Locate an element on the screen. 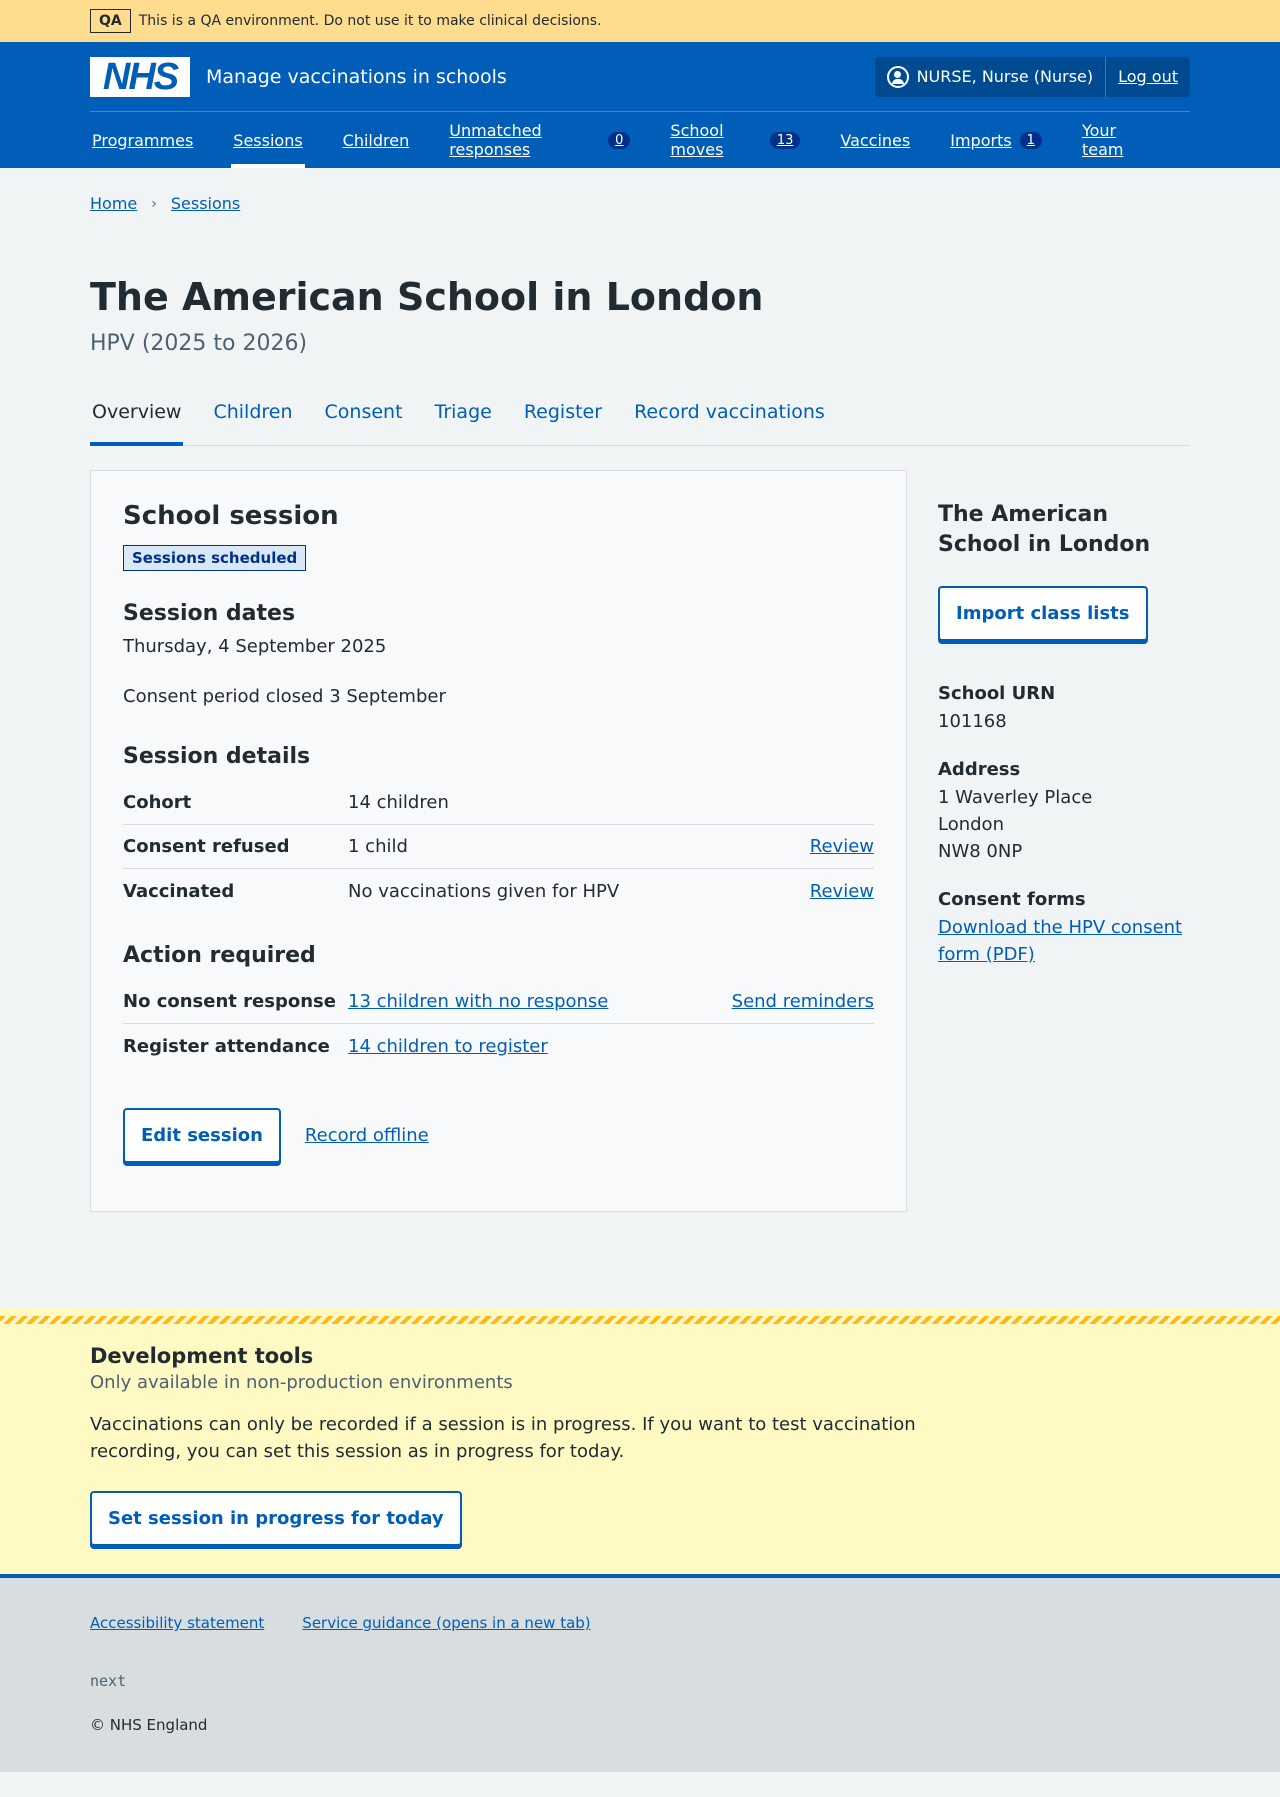  nav-vaccines: Vaccines is located at coordinates (875, 140).